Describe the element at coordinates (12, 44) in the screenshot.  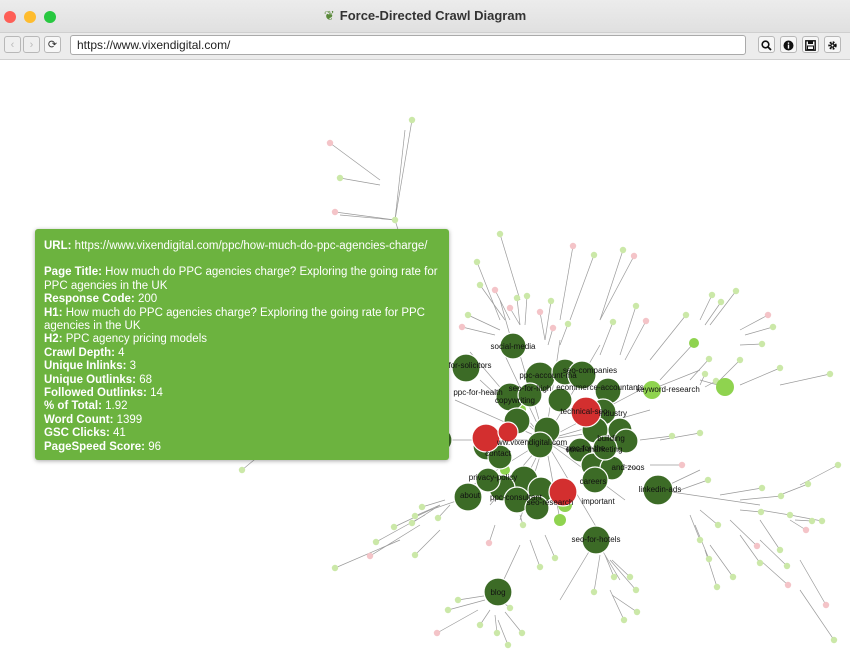
I see `back-button: ‹` at that location.